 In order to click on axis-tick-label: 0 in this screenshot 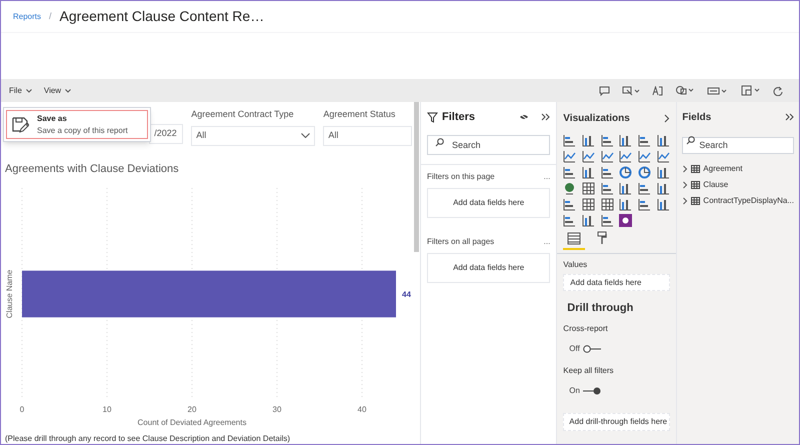, I will do `click(22, 409)`.